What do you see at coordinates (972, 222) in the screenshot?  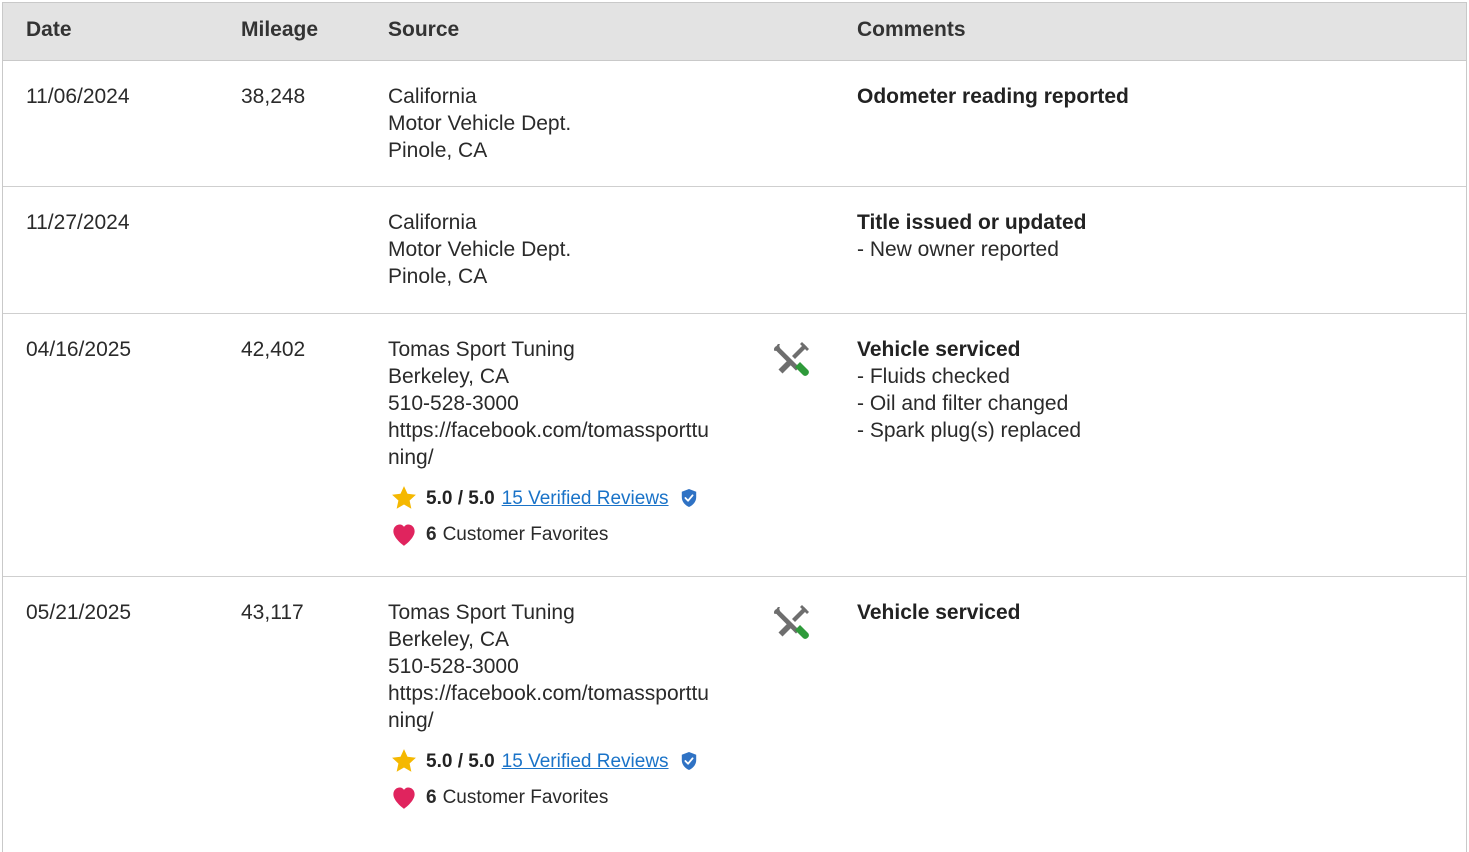 I see `comment-title: Title issued or updated` at bounding box center [972, 222].